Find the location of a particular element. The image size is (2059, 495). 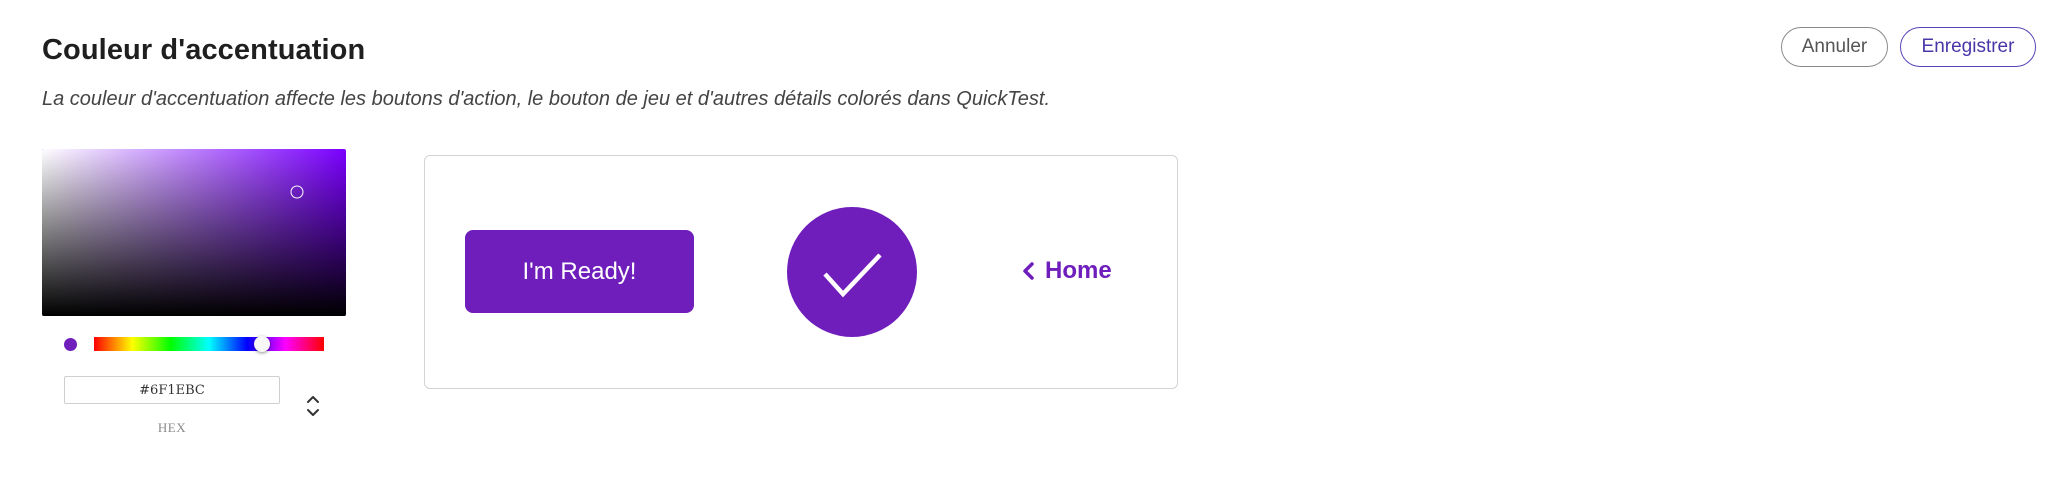

value-black-overlay is located at coordinates (194, 232).